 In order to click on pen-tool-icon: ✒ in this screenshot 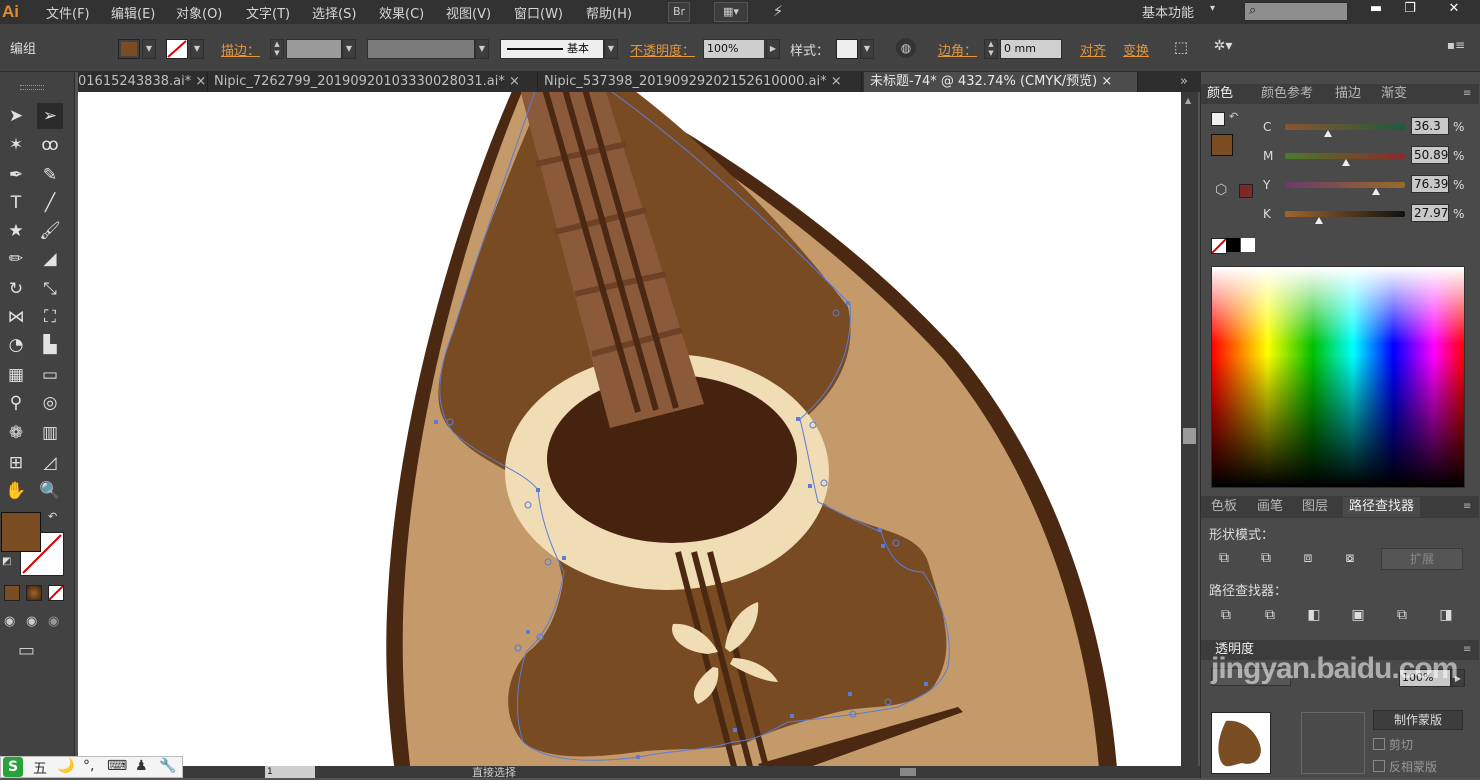, I will do `click(16, 175)`.